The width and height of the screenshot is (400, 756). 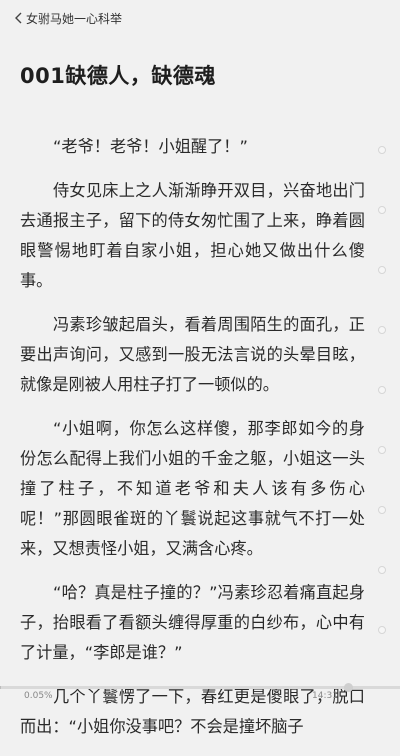 What do you see at coordinates (19, 18) in the screenshot?
I see `chevron-left-icon` at bounding box center [19, 18].